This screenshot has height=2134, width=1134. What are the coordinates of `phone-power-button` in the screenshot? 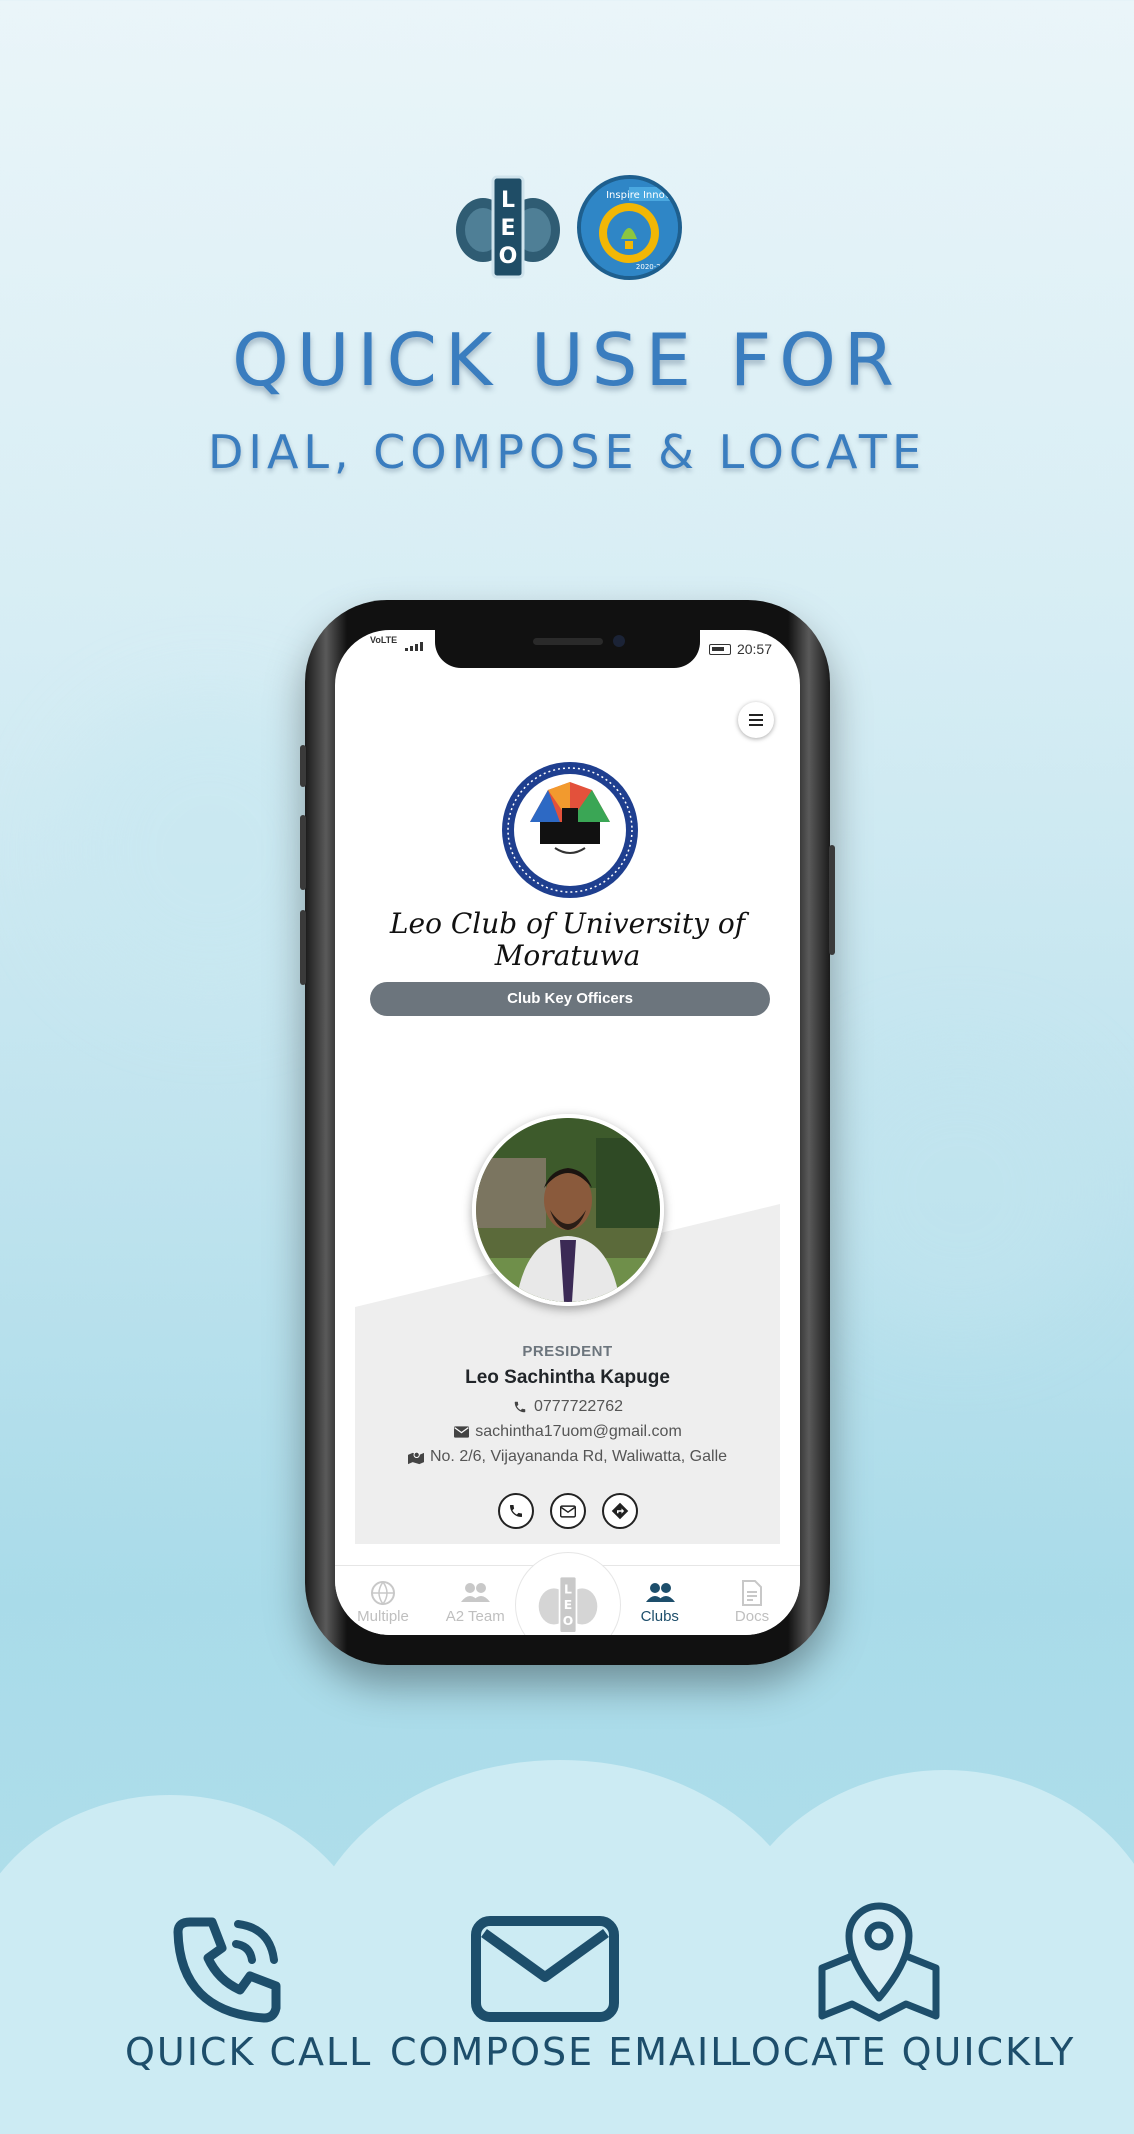 It's located at (832, 900).